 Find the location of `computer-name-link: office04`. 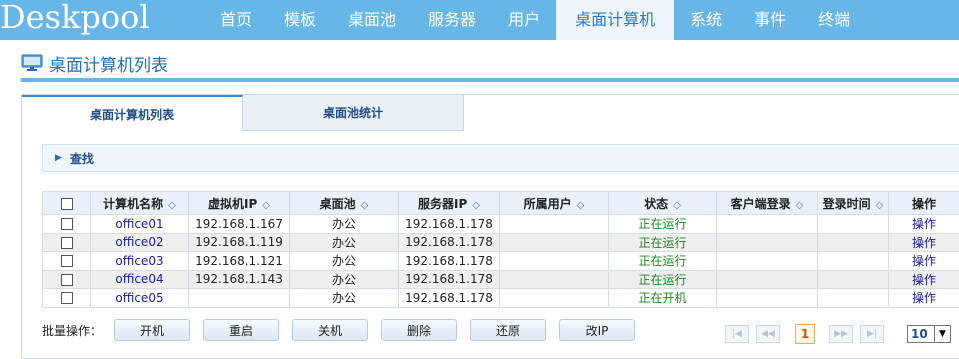

computer-name-link: office04 is located at coordinates (139, 279).